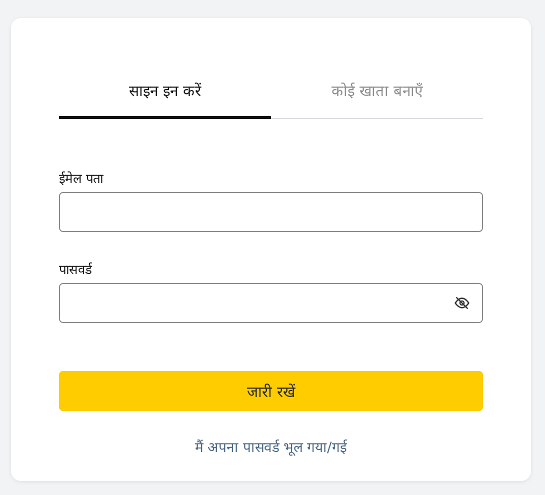 Image resolution: width=545 pixels, height=495 pixels. I want to click on continue-button: जारी रखें, so click(271, 391).